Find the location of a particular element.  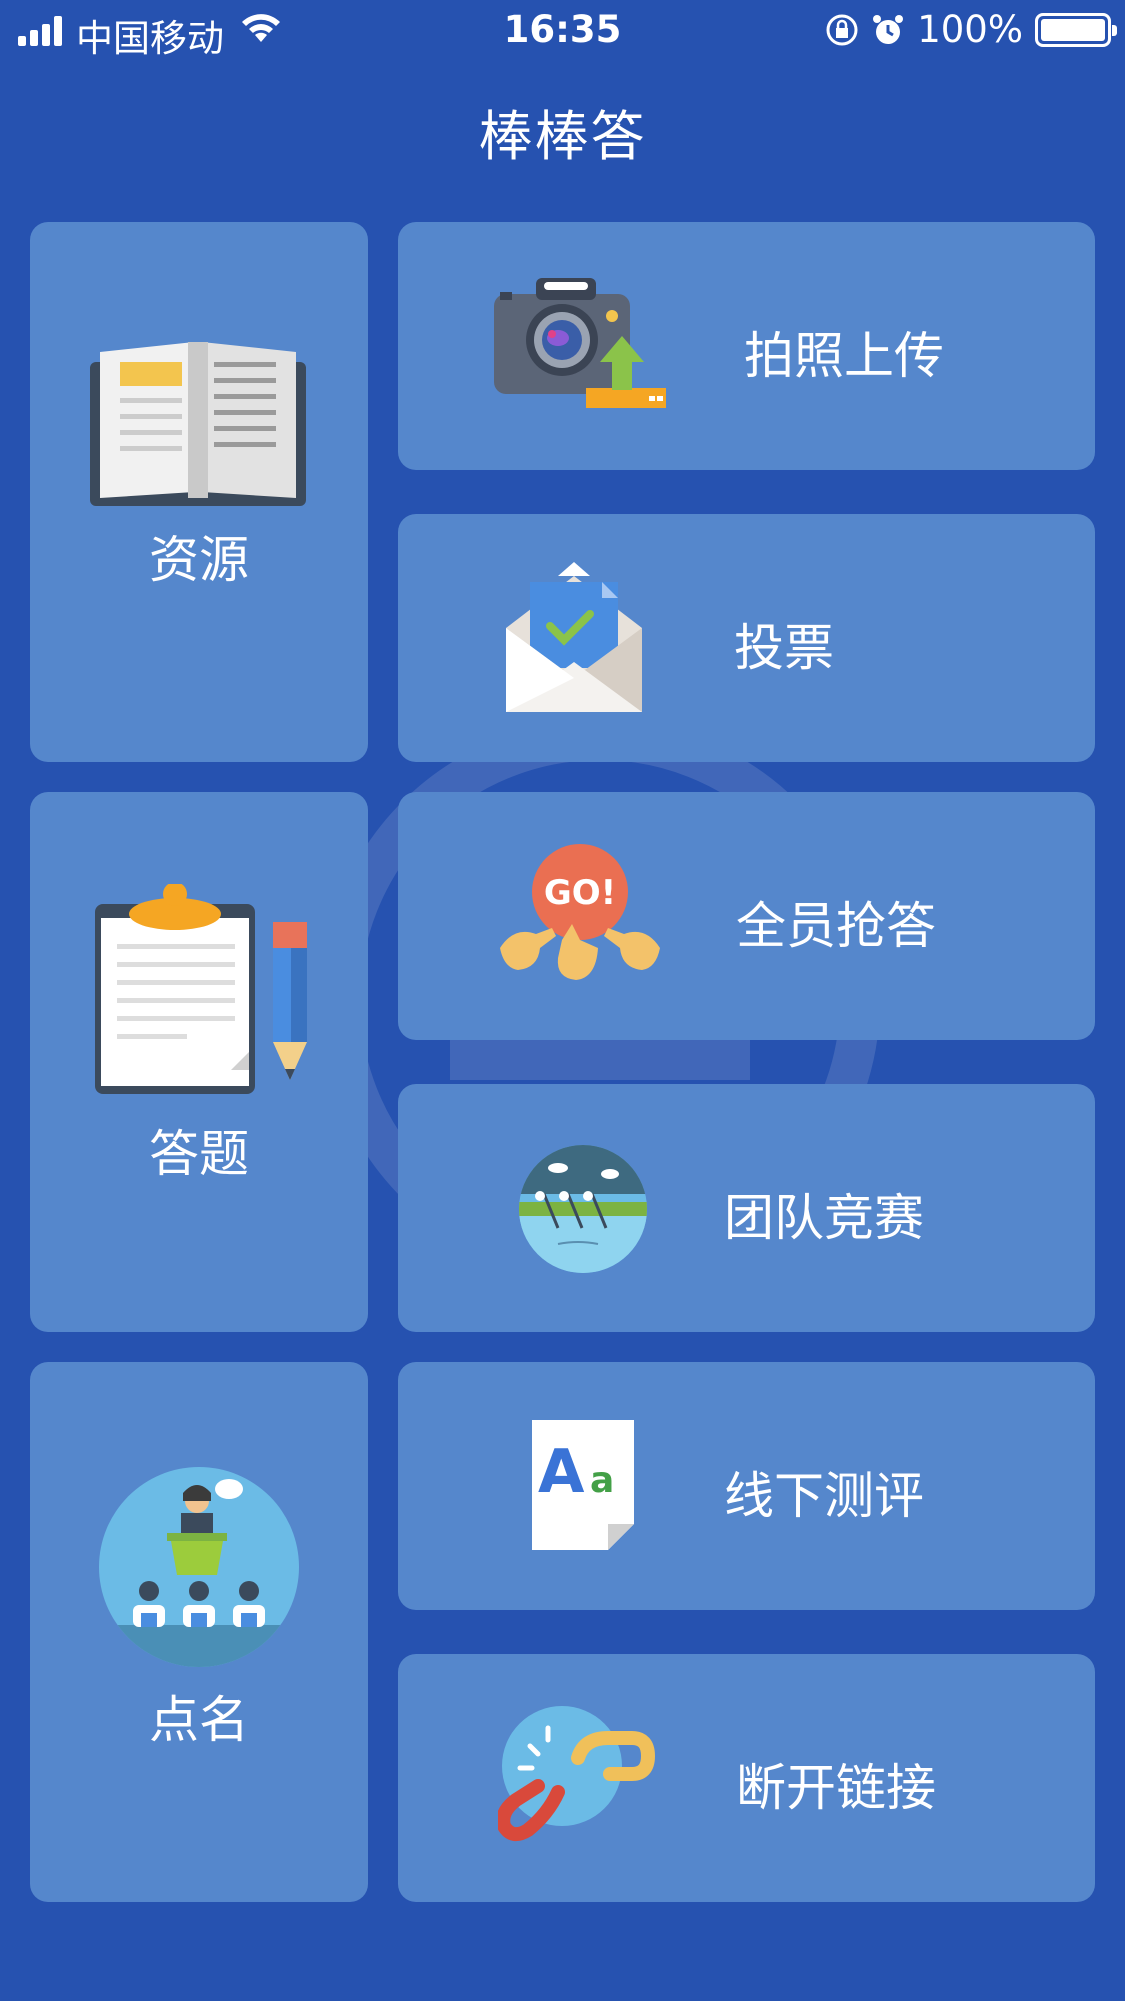

tile-offline-test: A a 线下测评 is located at coordinates (746, 1486).